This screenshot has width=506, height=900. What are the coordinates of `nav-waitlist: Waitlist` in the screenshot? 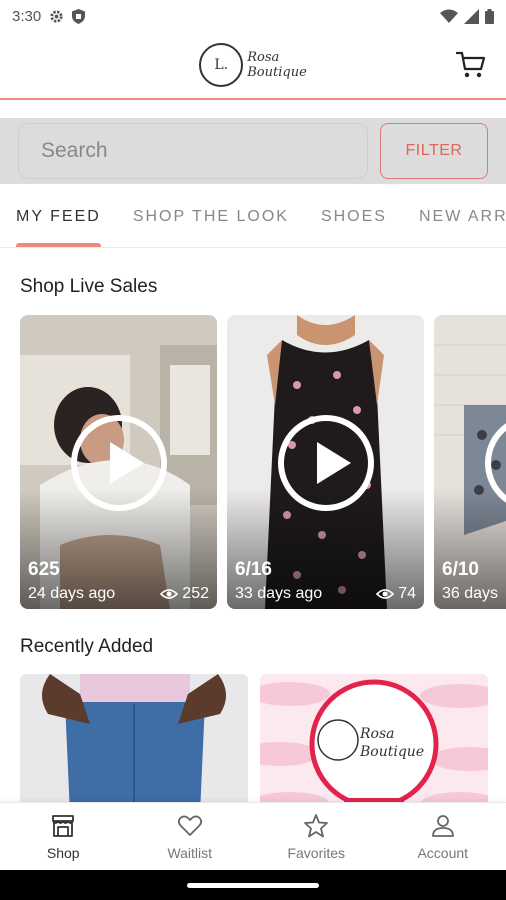 It's located at (190, 836).